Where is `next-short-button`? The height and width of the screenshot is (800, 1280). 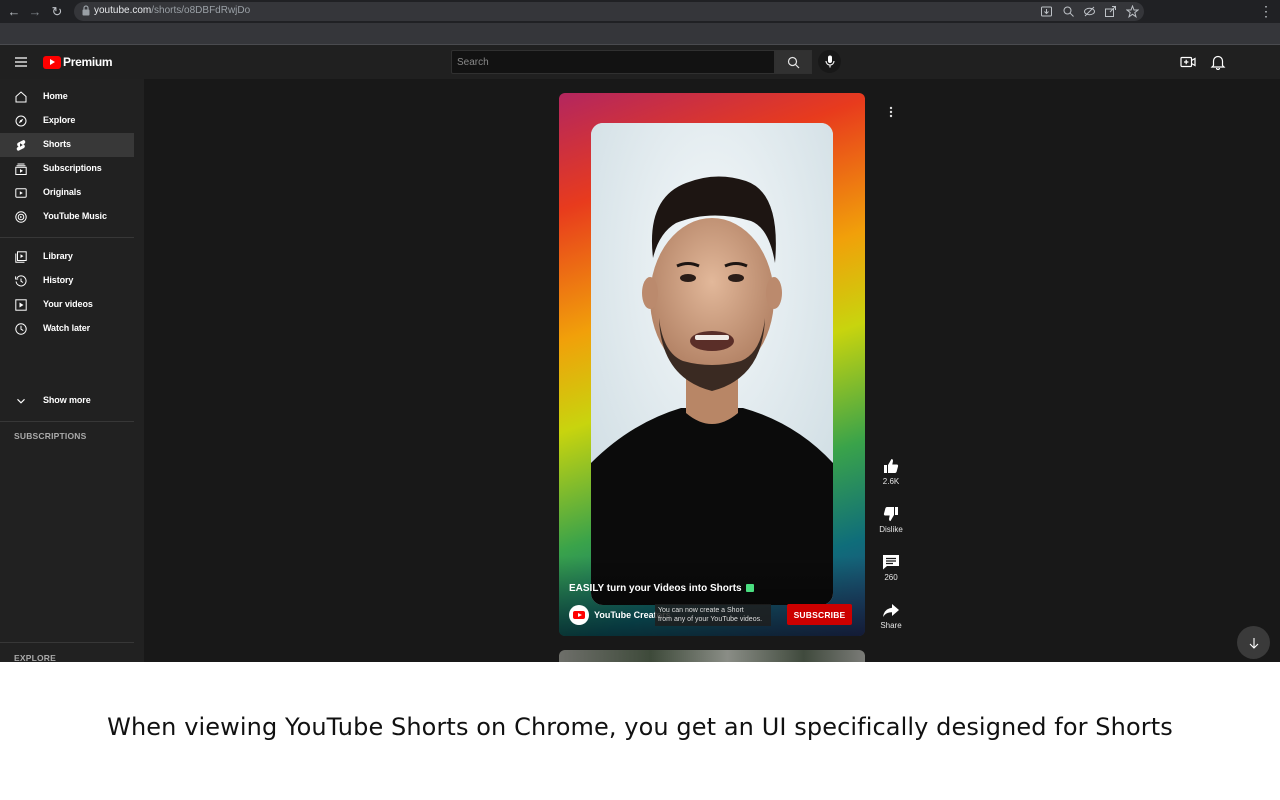 next-short-button is located at coordinates (1253, 642).